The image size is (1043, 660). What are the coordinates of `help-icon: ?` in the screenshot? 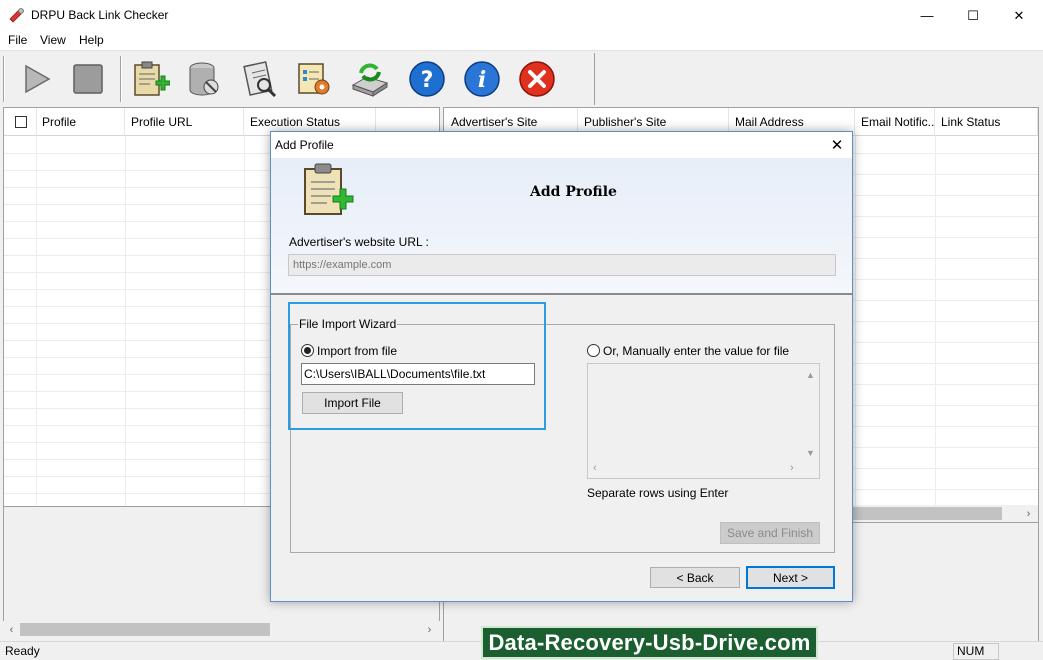 It's located at (427, 79).